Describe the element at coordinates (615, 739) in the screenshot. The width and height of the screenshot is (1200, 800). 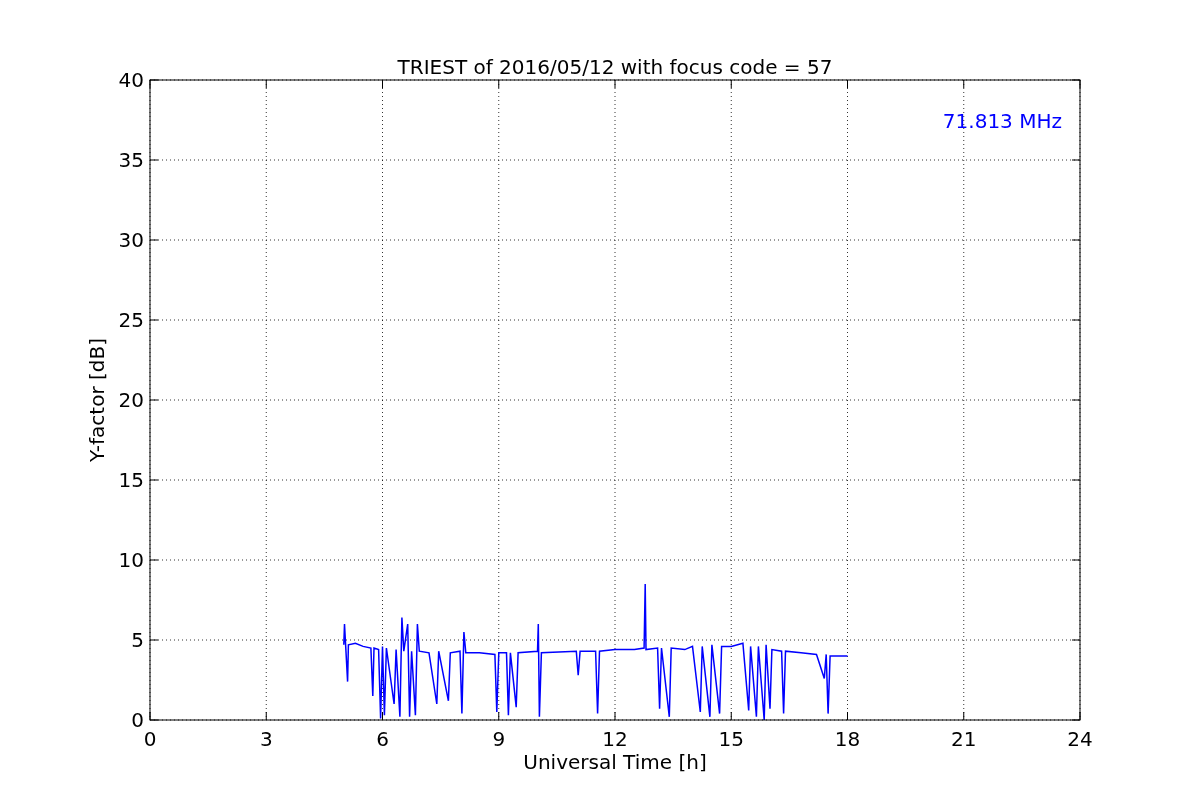
I see `x-tick-label: 12` at that location.